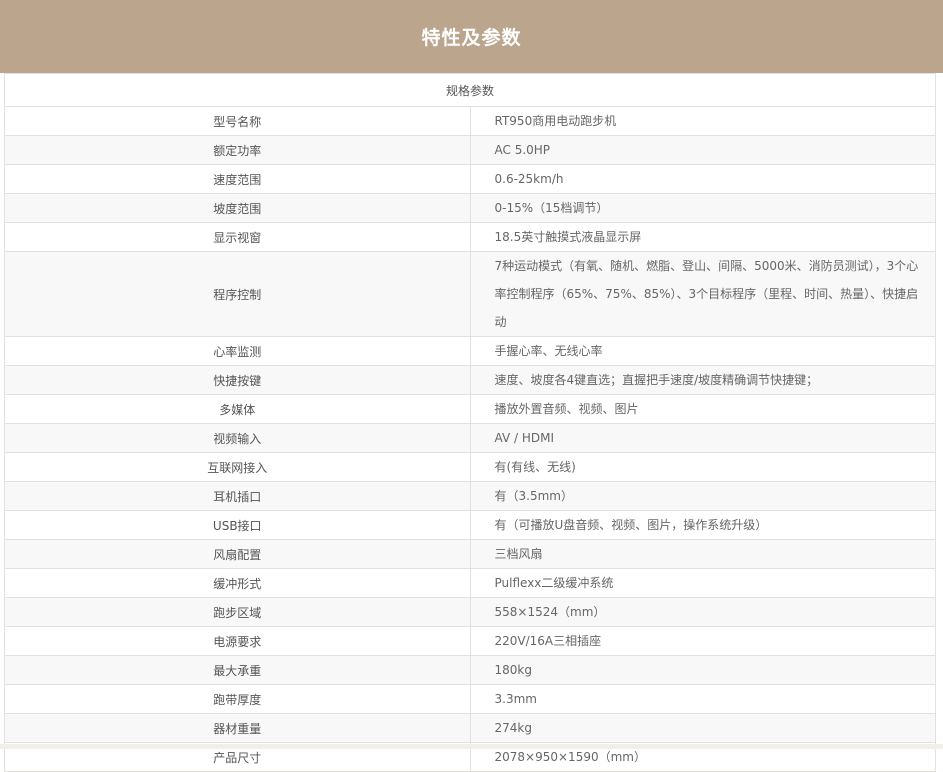 The height and width of the screenshot is (772, 943). Describe the element at coordinates (702, 496) in the screenshot. I see `row-value: 有（3.5mm）` at that location.